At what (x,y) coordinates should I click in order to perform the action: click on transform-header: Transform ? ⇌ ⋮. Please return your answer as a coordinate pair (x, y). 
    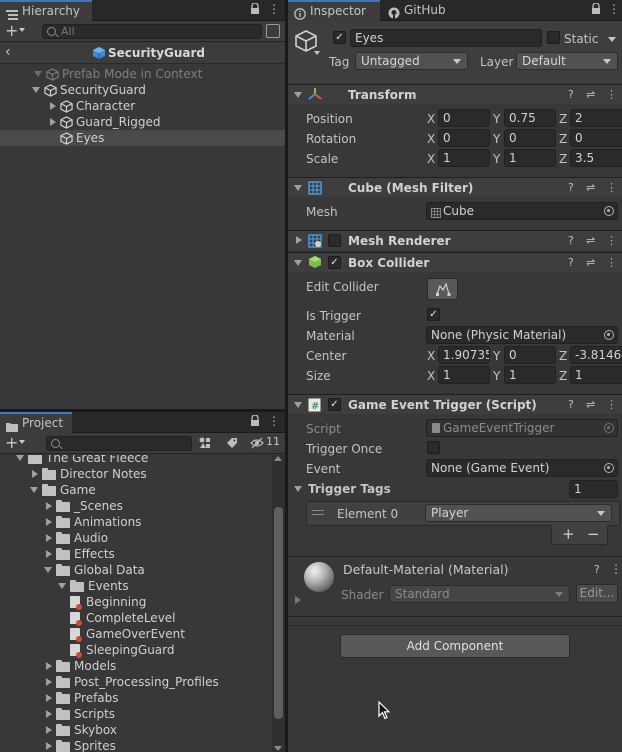
    Looking at the image, I should click on (455, 94).